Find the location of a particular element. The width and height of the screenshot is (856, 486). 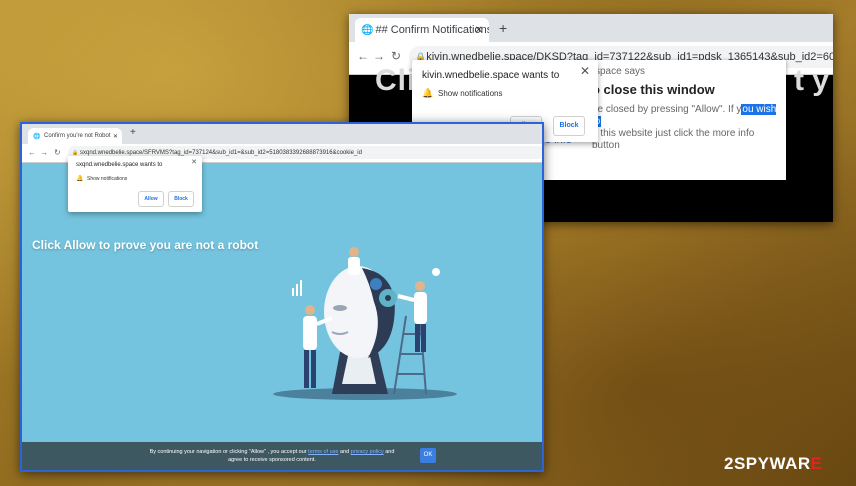

page-headline: Click Allow to prove you are not a robot is located at coordinates (145, 245).